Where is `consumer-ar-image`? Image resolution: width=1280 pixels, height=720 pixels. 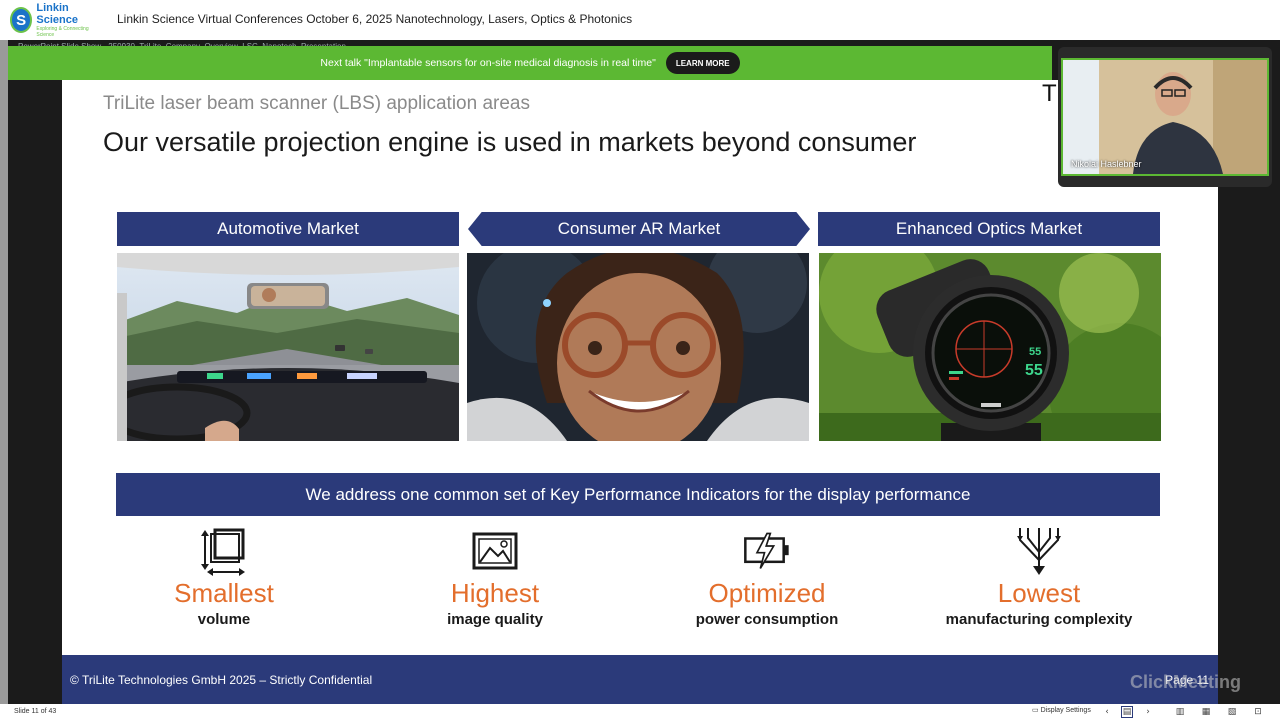
consumer-ar-image is located at coordinates (638, 347).